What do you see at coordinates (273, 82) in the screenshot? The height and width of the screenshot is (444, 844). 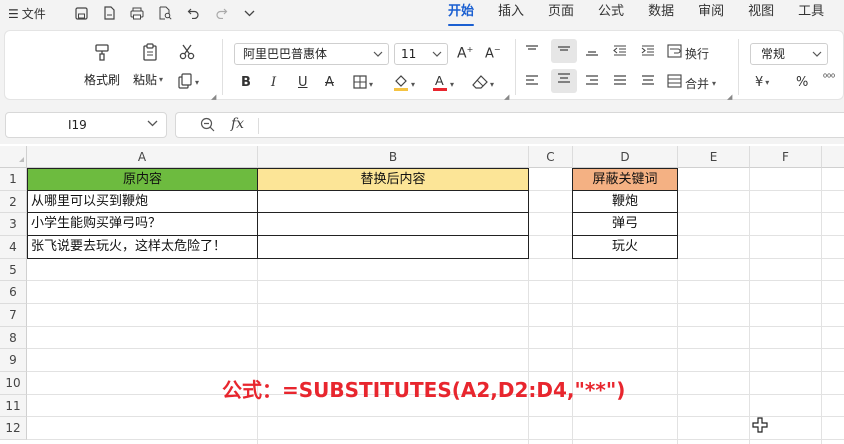 I see `italic-button: I` at bounding box center [273, 82].